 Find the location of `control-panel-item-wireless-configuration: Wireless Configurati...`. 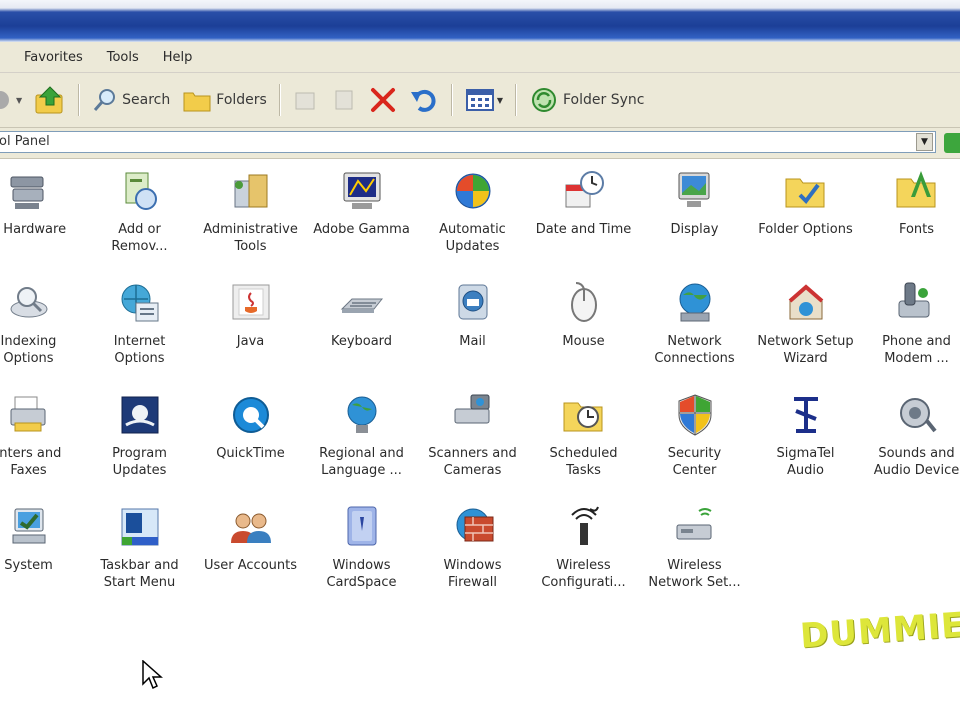

control-panel-item-wireless-configuration: Wireless Configurati... is located at coordinates (583, 559).